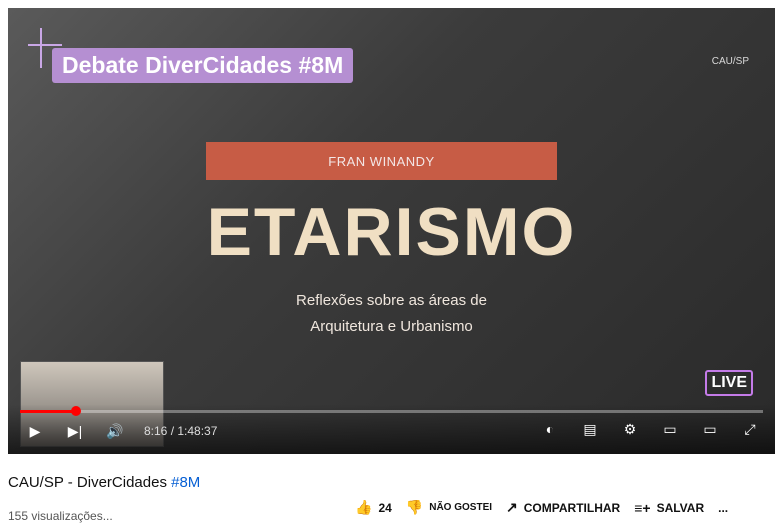 The height and width of the screenshot is (526, 783). I want to click on share-label: COMPARTILHAR, so click(572, 507).